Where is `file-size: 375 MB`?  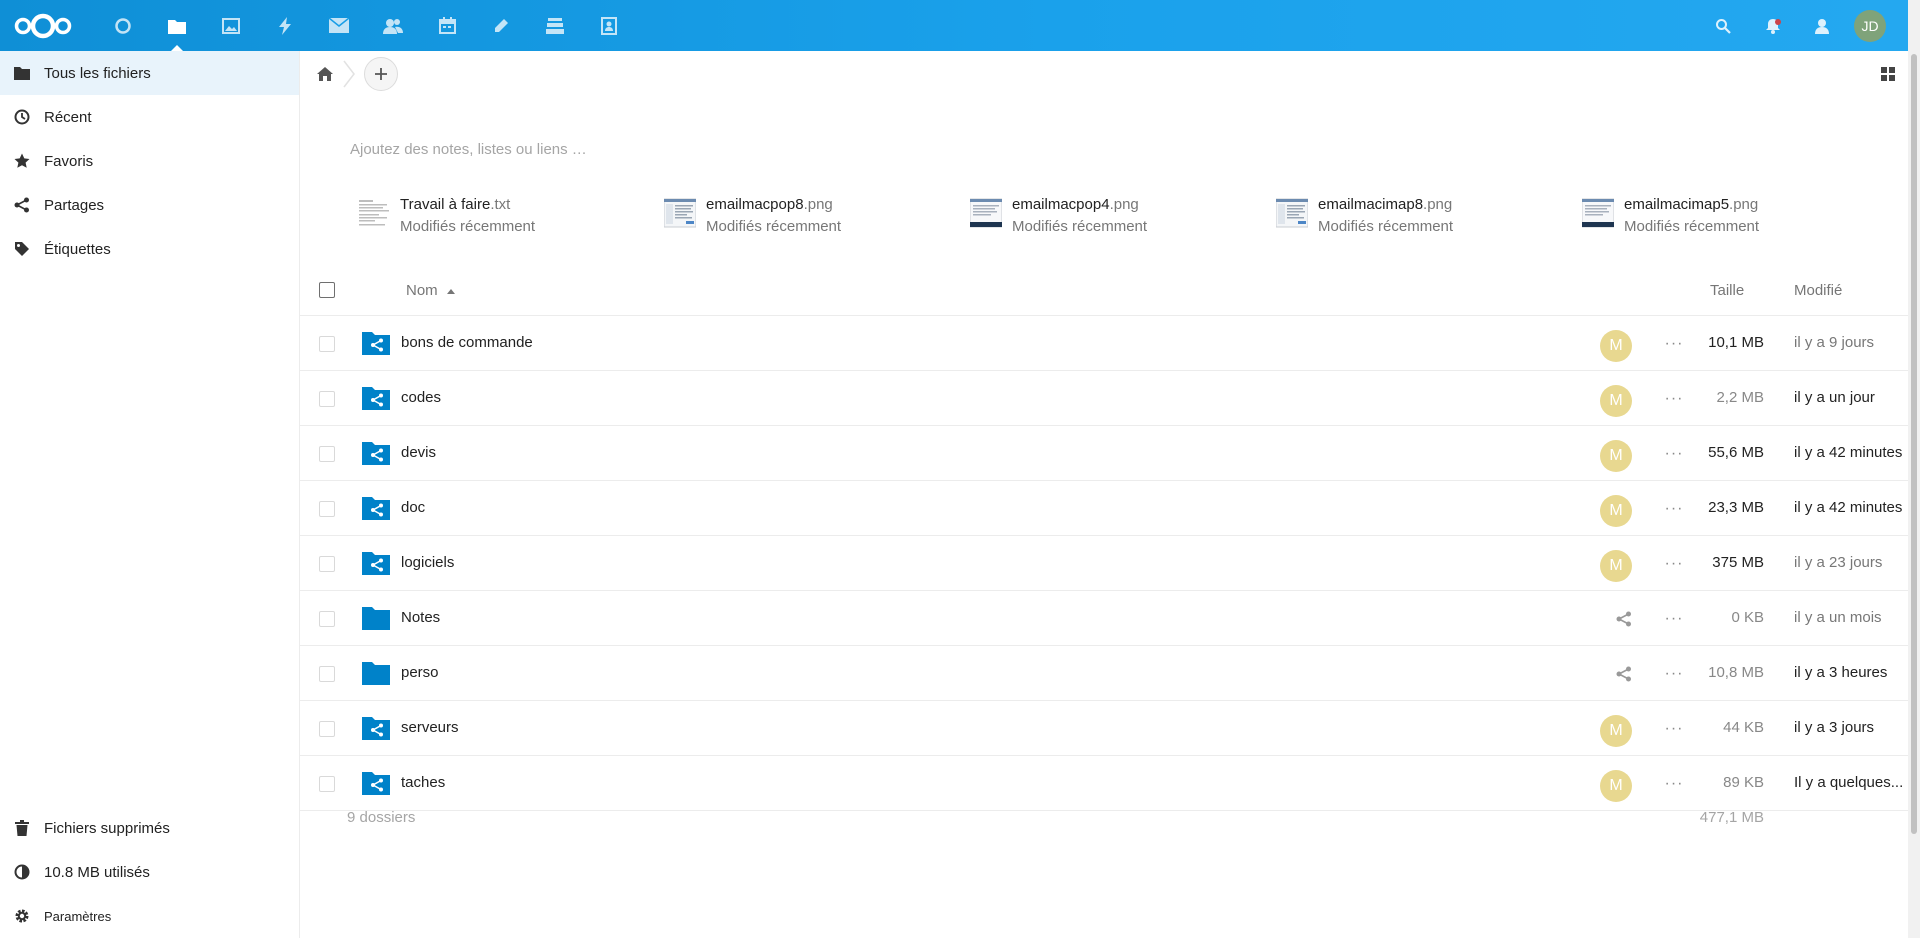 file-size: 375 MB is located at coordinates (1738, 562).